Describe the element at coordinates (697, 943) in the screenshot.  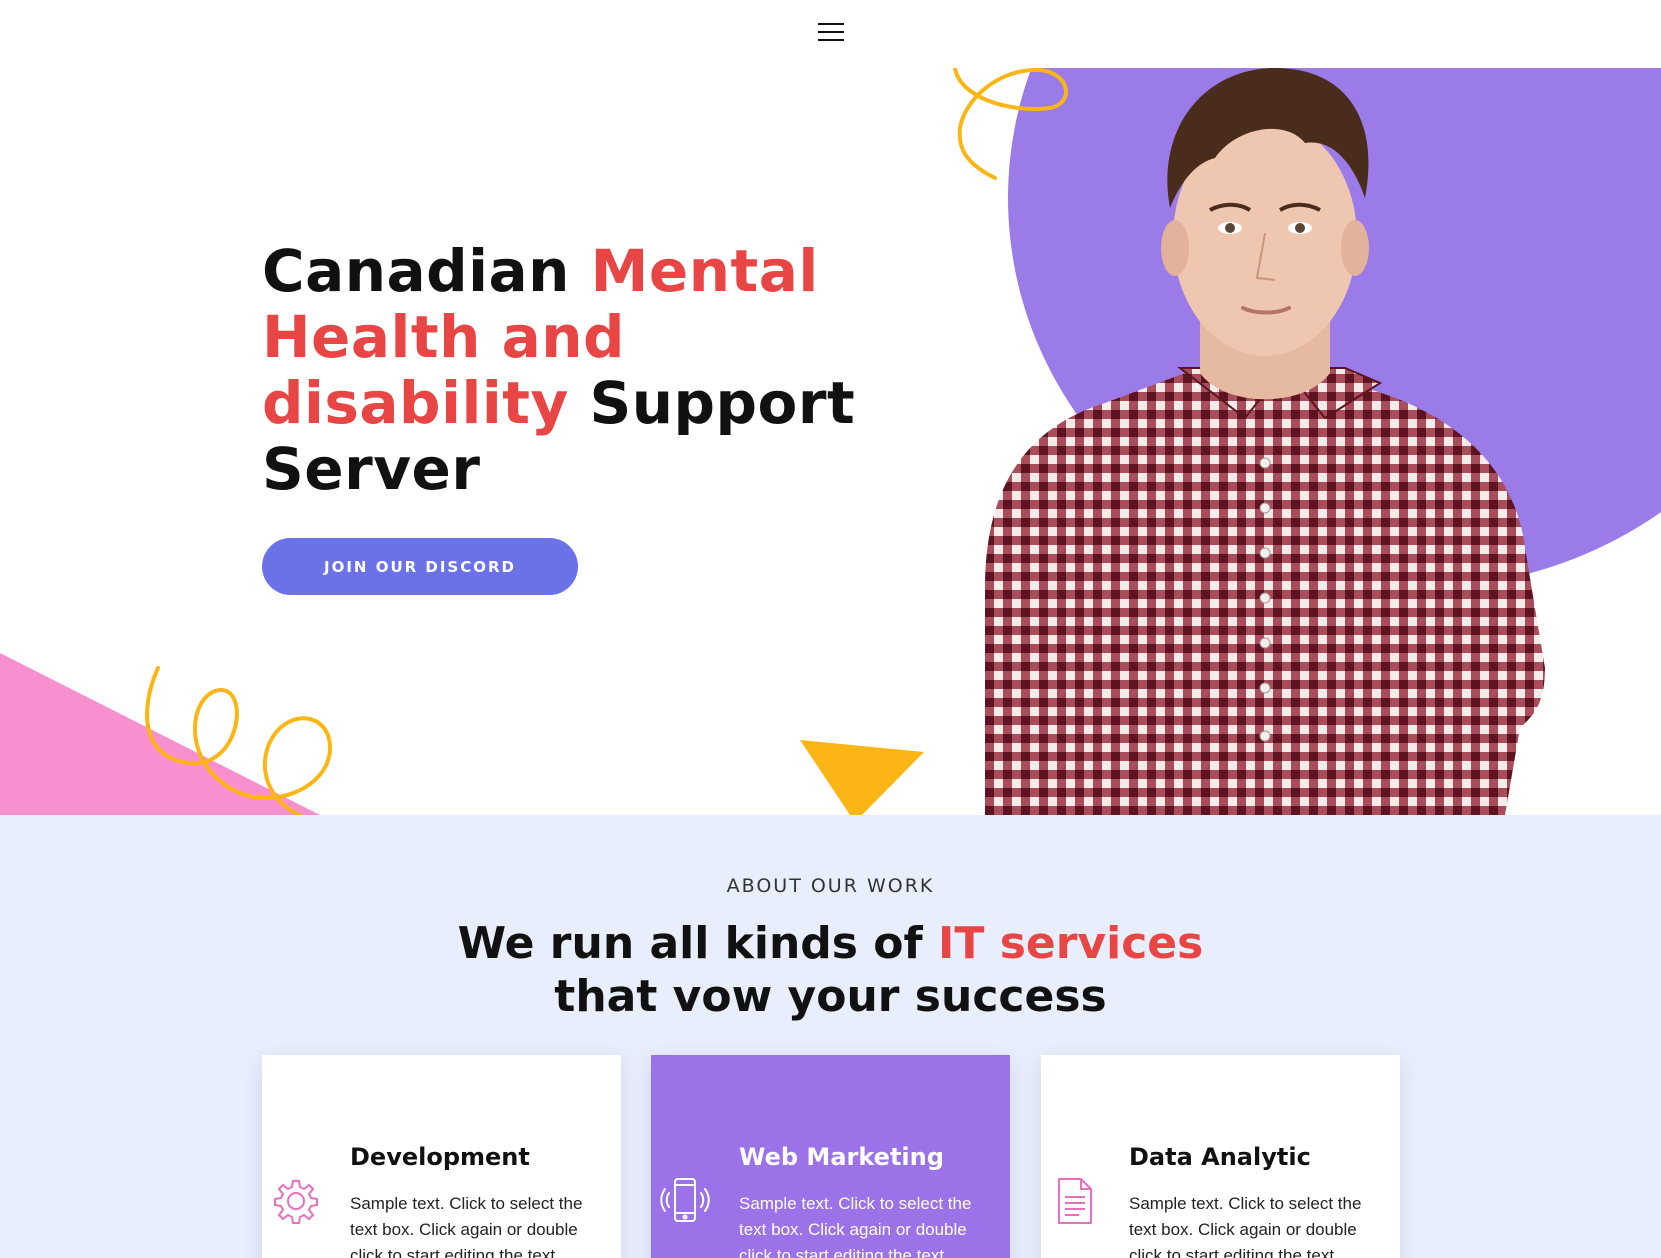
I see `section-title-part1: We run all kinds of` at that location.